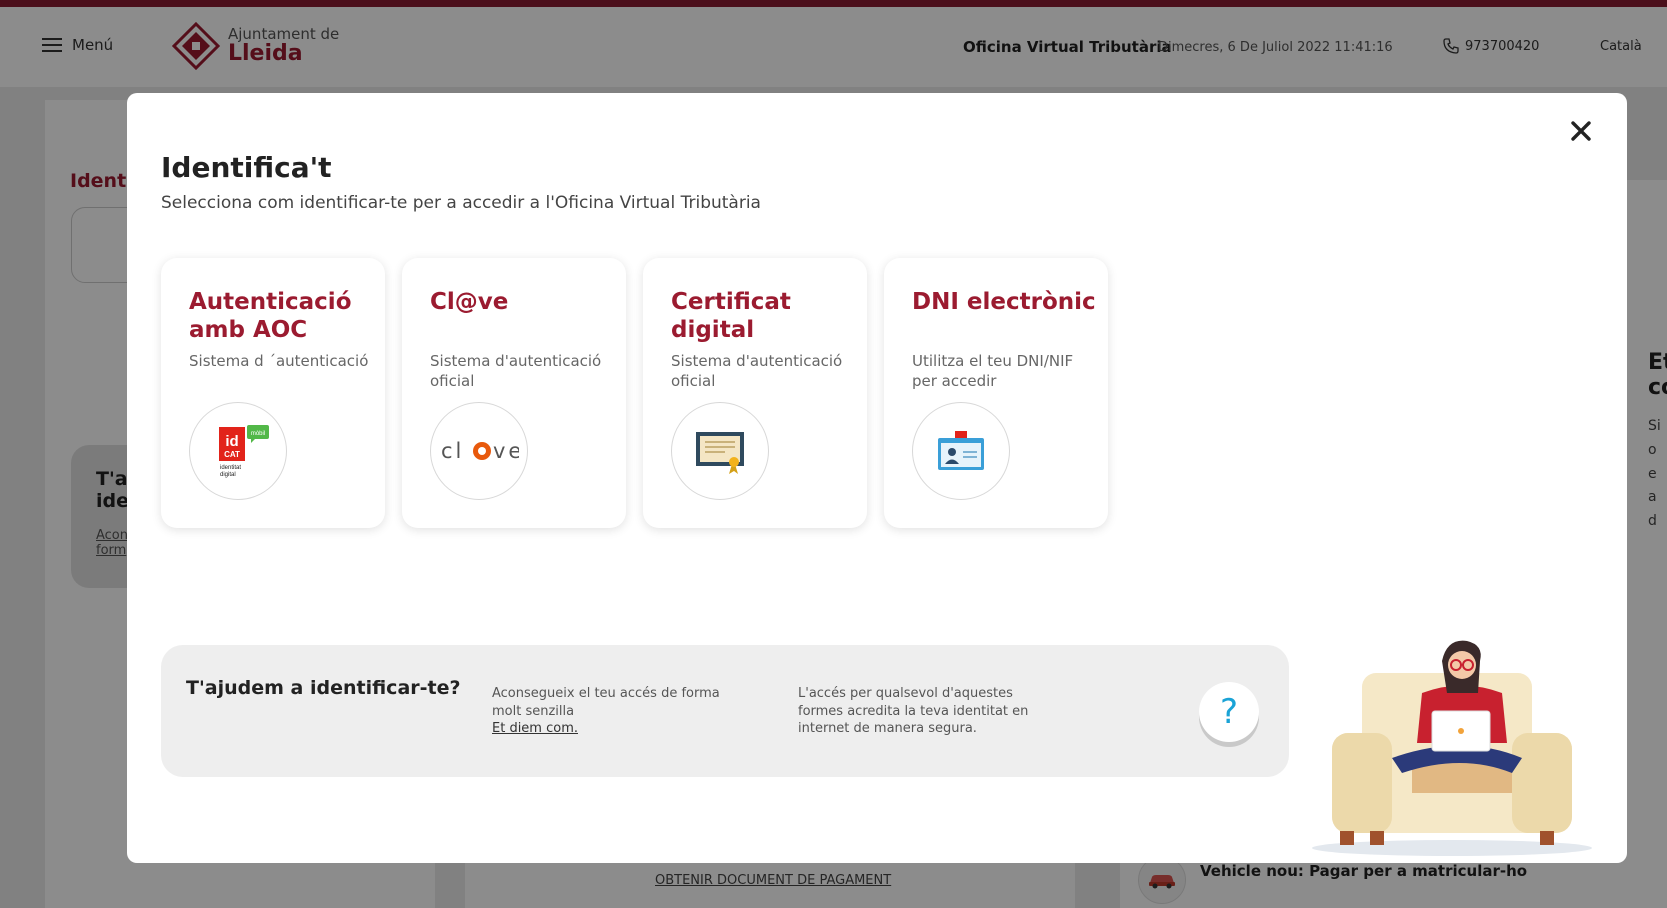 The height and width of the screenshot is (908, 1667). Describe the element at coordinates (993, 371) in the screenshot. I see `method-description: Utilitza el teu DNI/NIF per accedir` at that location.